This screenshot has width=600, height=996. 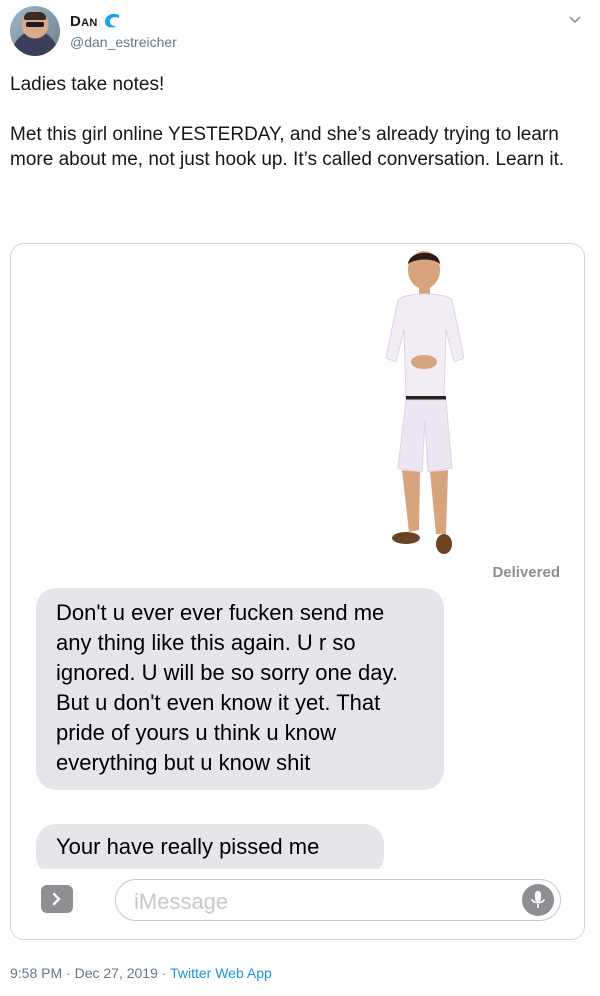 I want to click on tweet-source-link: Twitter Web App, so click(x=221, y=973).